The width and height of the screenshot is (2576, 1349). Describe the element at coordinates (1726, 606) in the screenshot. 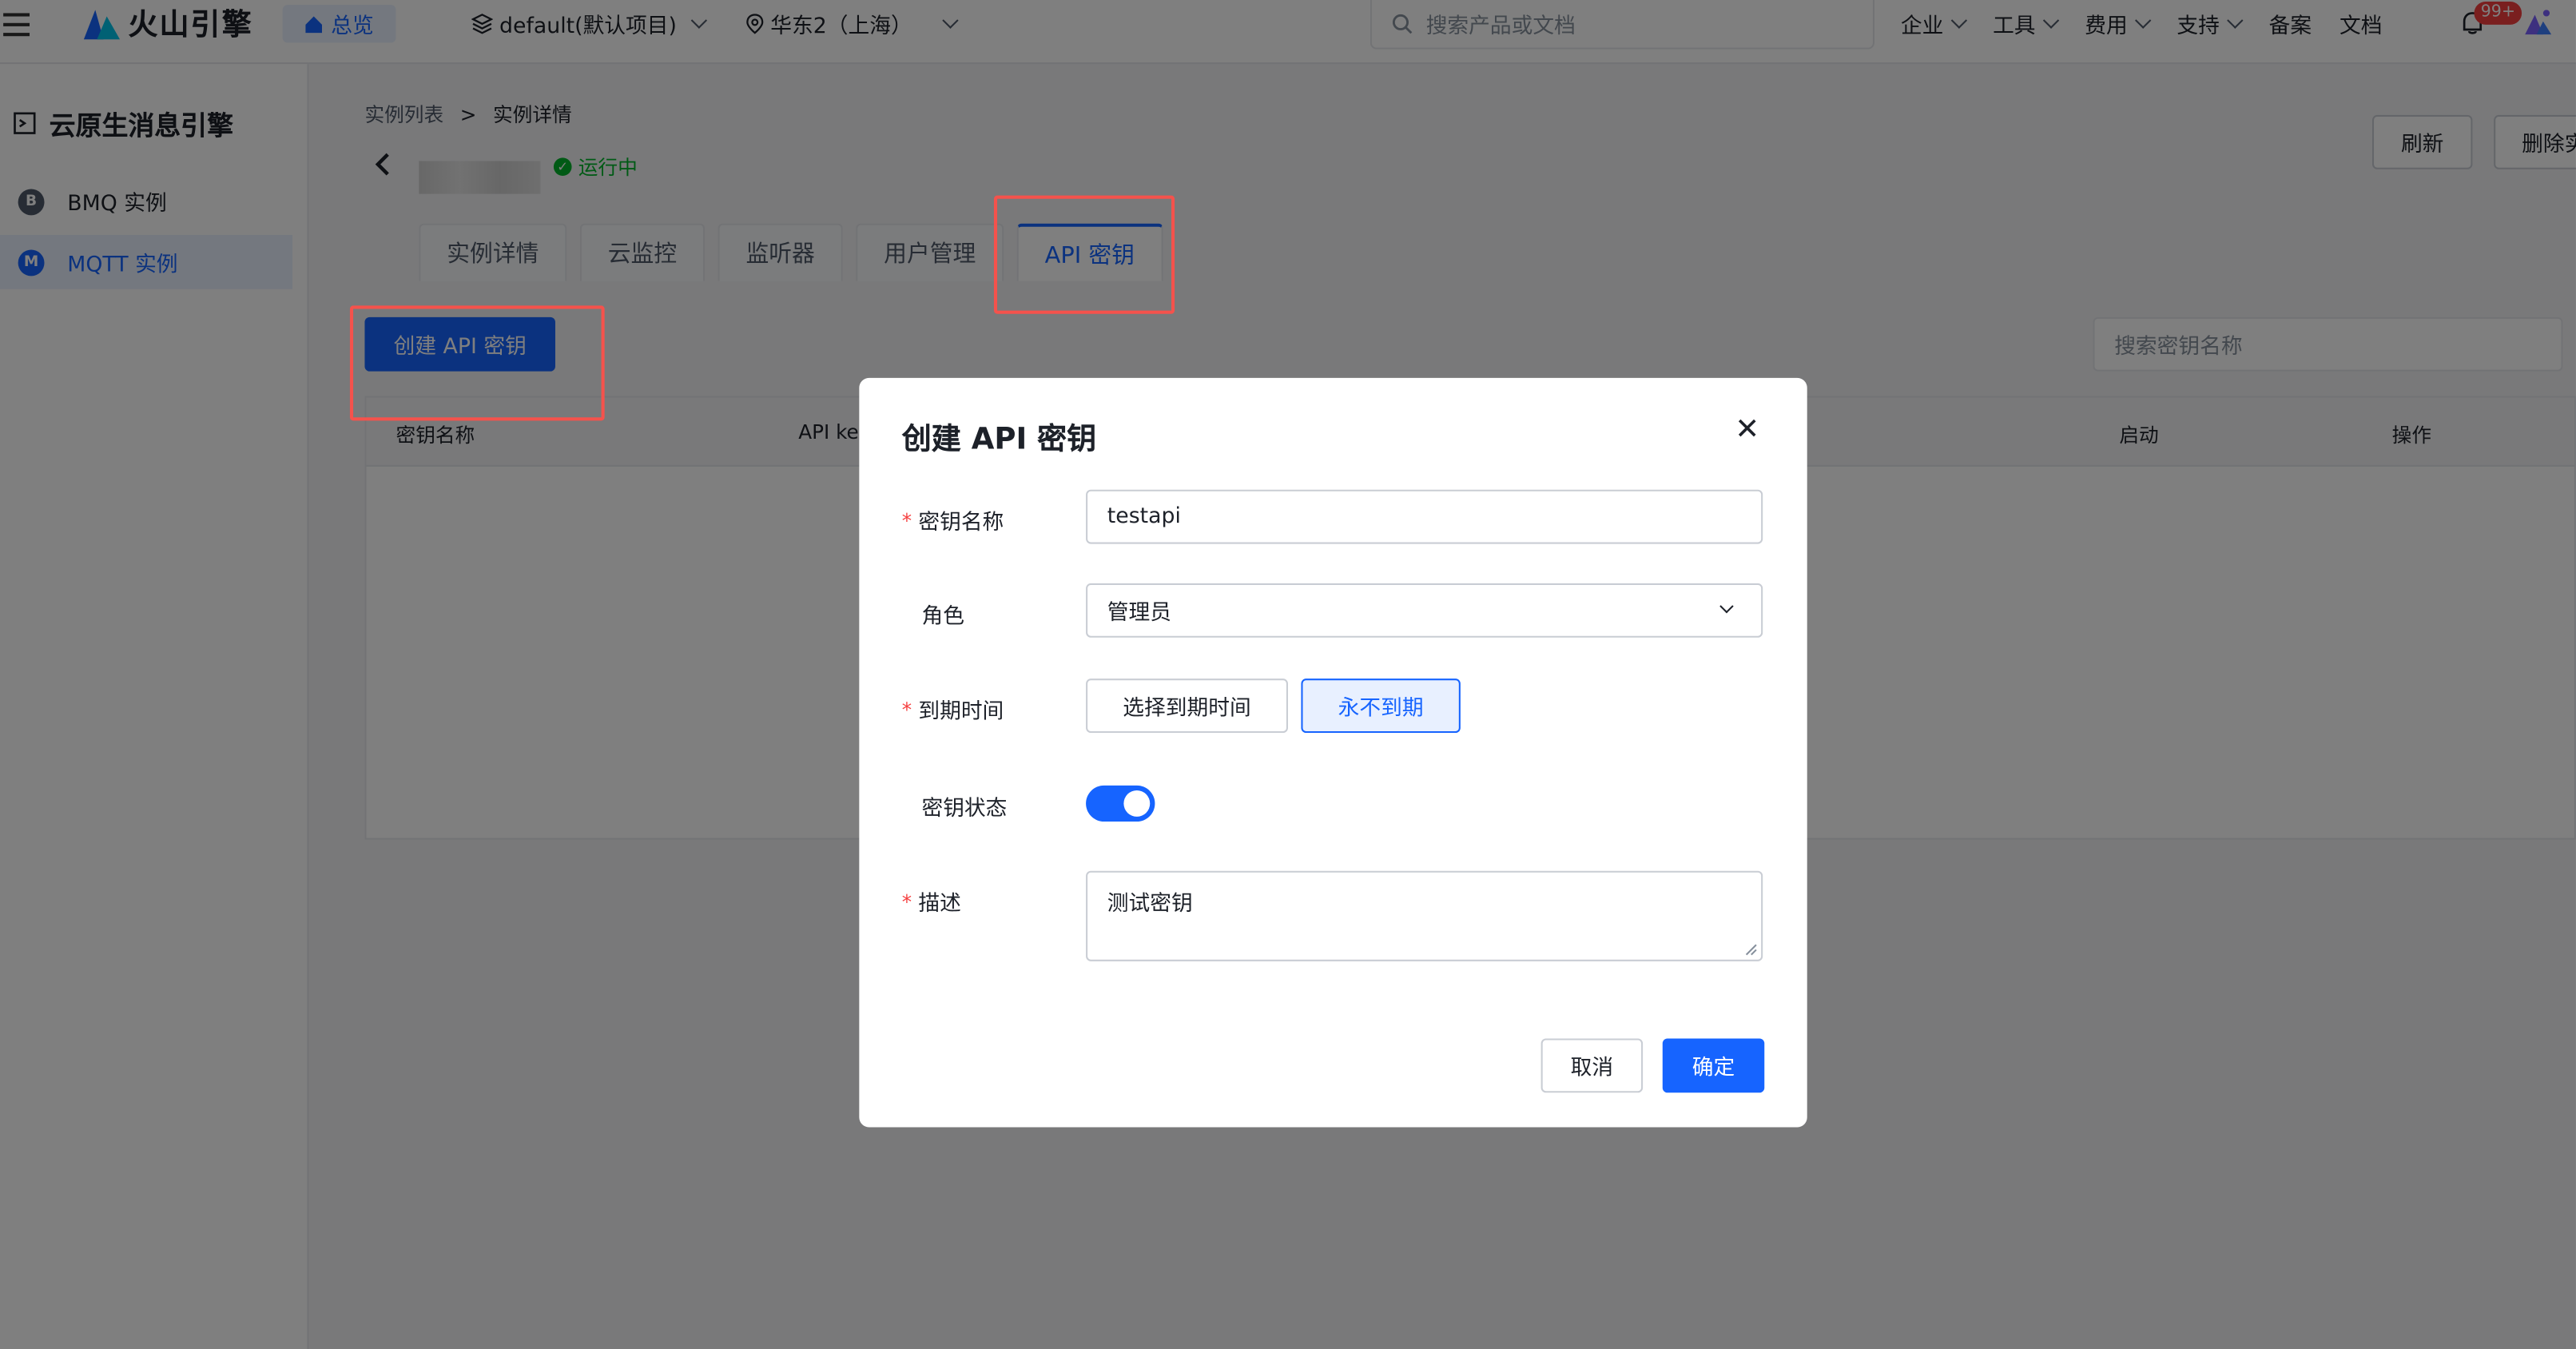

I see `chevron-down-icon` at that location.